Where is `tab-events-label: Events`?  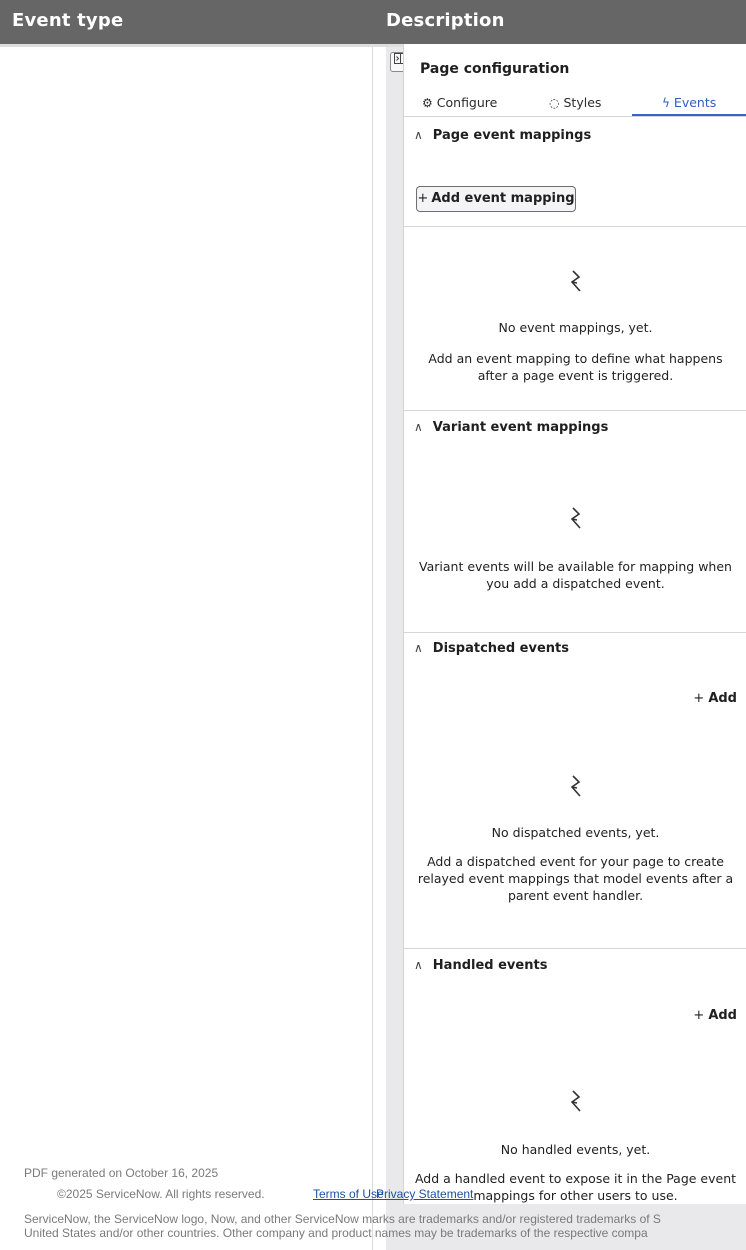 tab-events-label: Events is located at coordinates (695, 102).